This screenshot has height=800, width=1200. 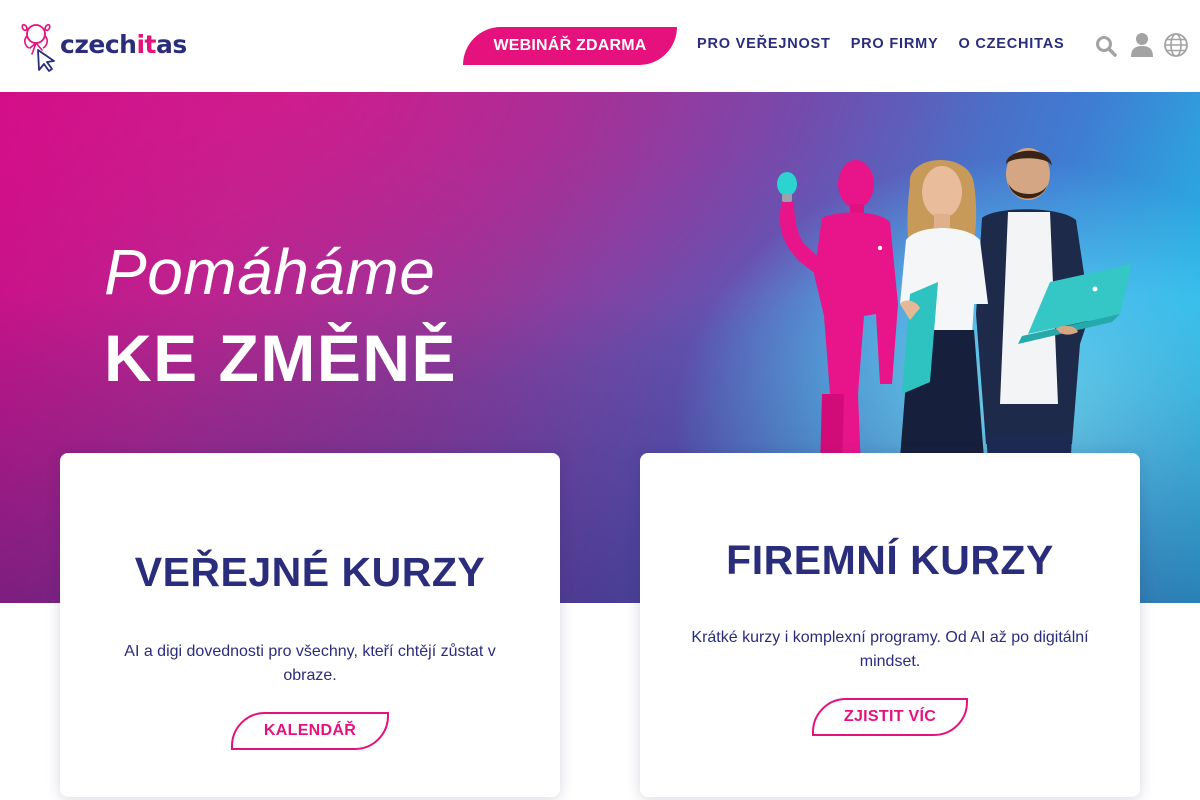 I want to click on hero-subtitle: Pomáháme, so click(x=270, y=272).